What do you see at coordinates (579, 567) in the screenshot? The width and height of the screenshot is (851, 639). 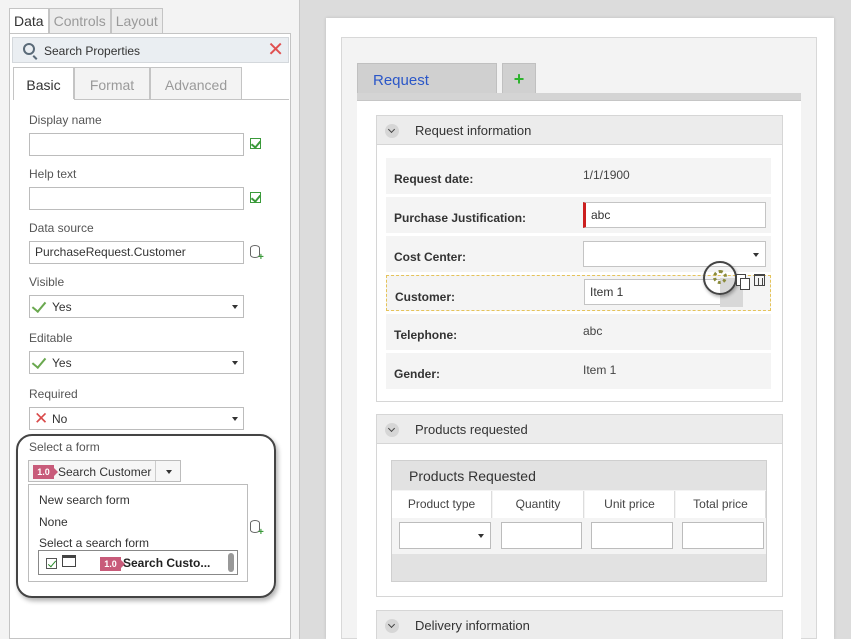 I see `grid-footer` at bounding box center [579, 567].